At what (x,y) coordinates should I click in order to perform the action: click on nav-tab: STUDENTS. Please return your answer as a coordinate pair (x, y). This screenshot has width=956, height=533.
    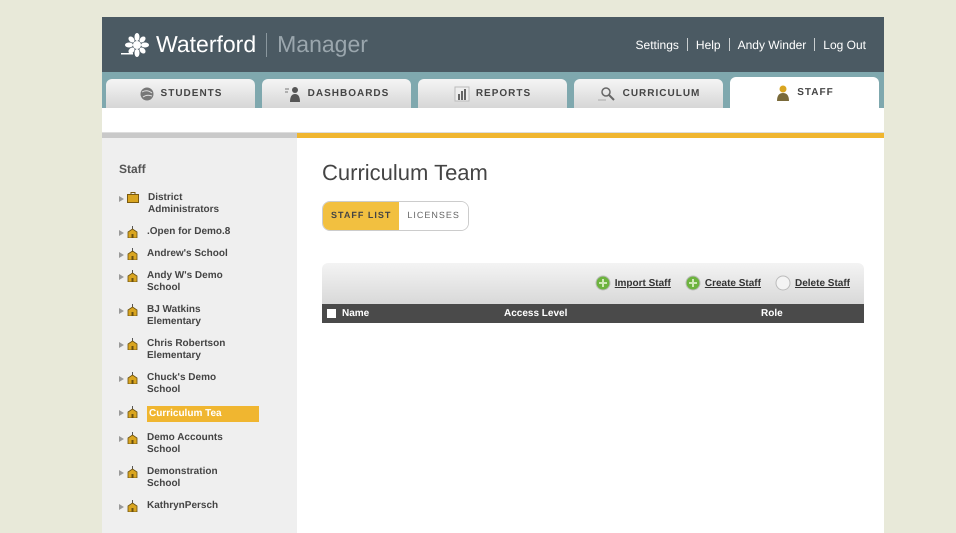
    Looking at the image, I should click on (180, 93).